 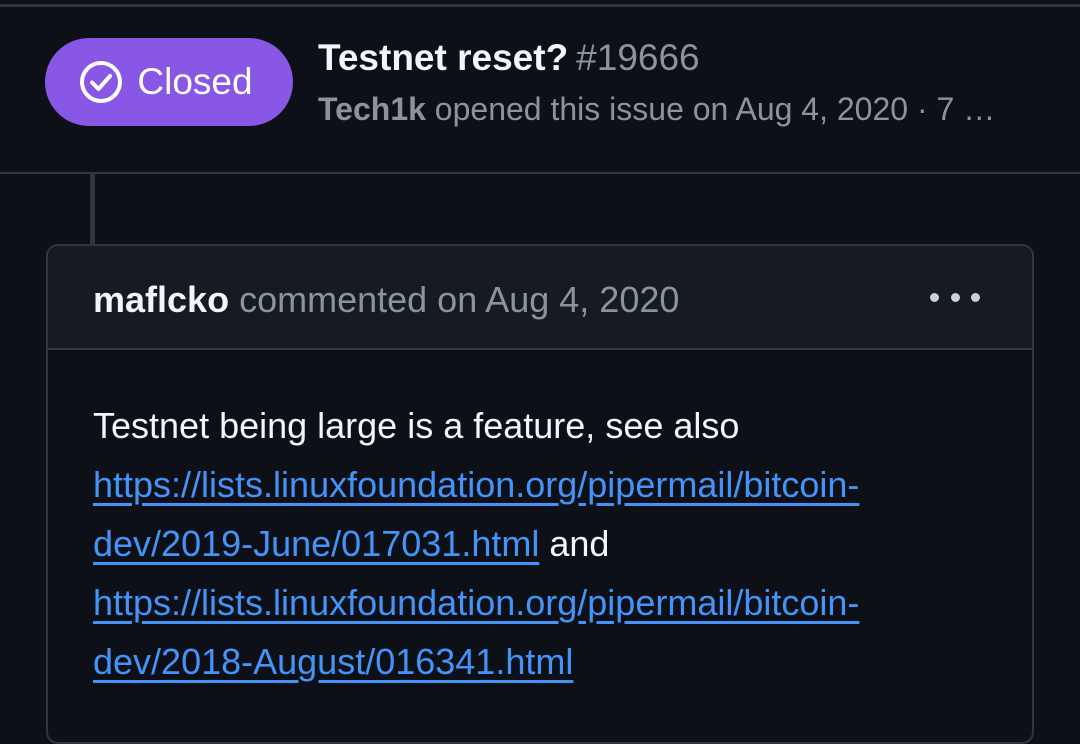 I want to click on issue-author-link: Tech1k, so click(x=372, y=109).